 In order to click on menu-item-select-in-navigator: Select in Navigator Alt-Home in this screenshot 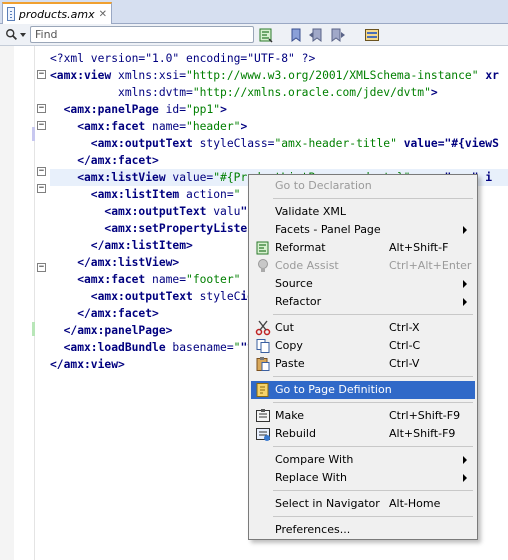, I will do `click(363, 504)`.